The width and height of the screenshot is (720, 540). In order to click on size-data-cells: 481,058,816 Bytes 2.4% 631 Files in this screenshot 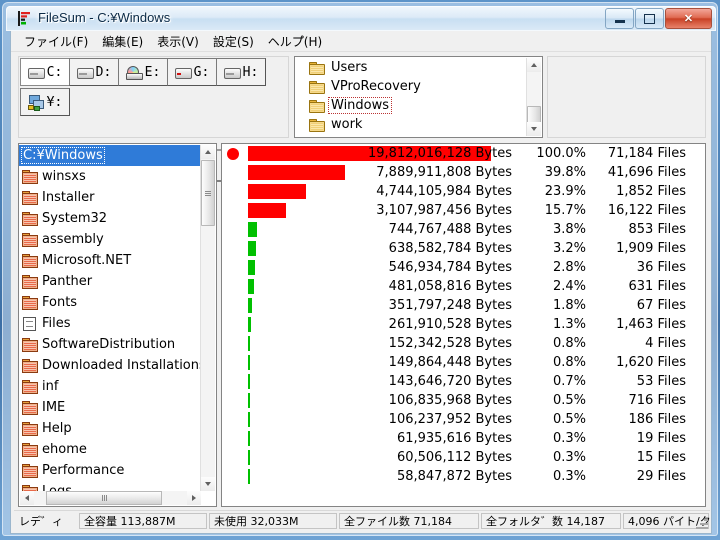, I will do `click(463, 286)`.